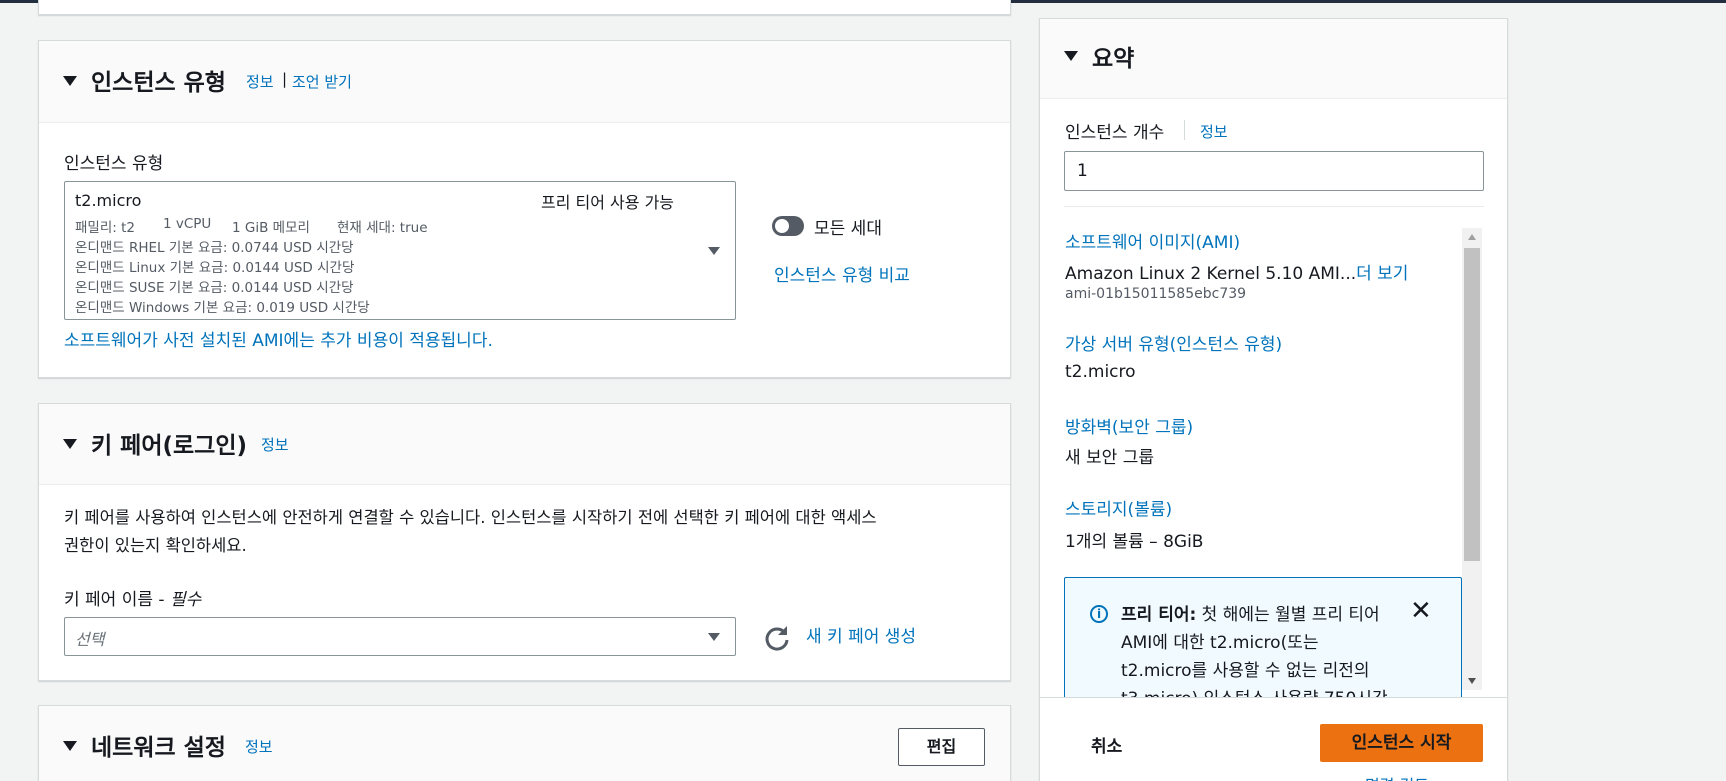  Describe the element at coordinates (322, 81) in the screenshot. I see `advice-link: 조언 받기` at that location.